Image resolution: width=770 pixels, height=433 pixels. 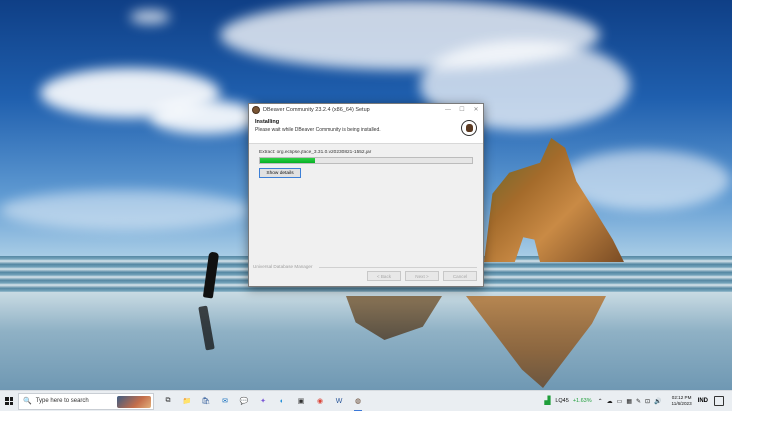 What do you see at coordinates (366, 160) in the screenshot?
I see `install-progress-bar` at bounding box center [366, 160].